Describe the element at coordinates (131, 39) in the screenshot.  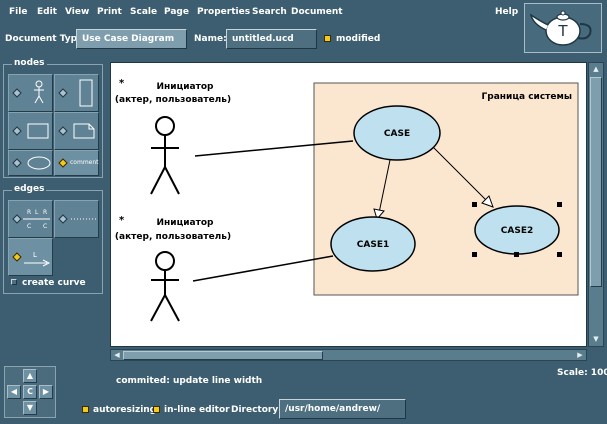
I see `document-type-field: Use Case Diagram` at that location.